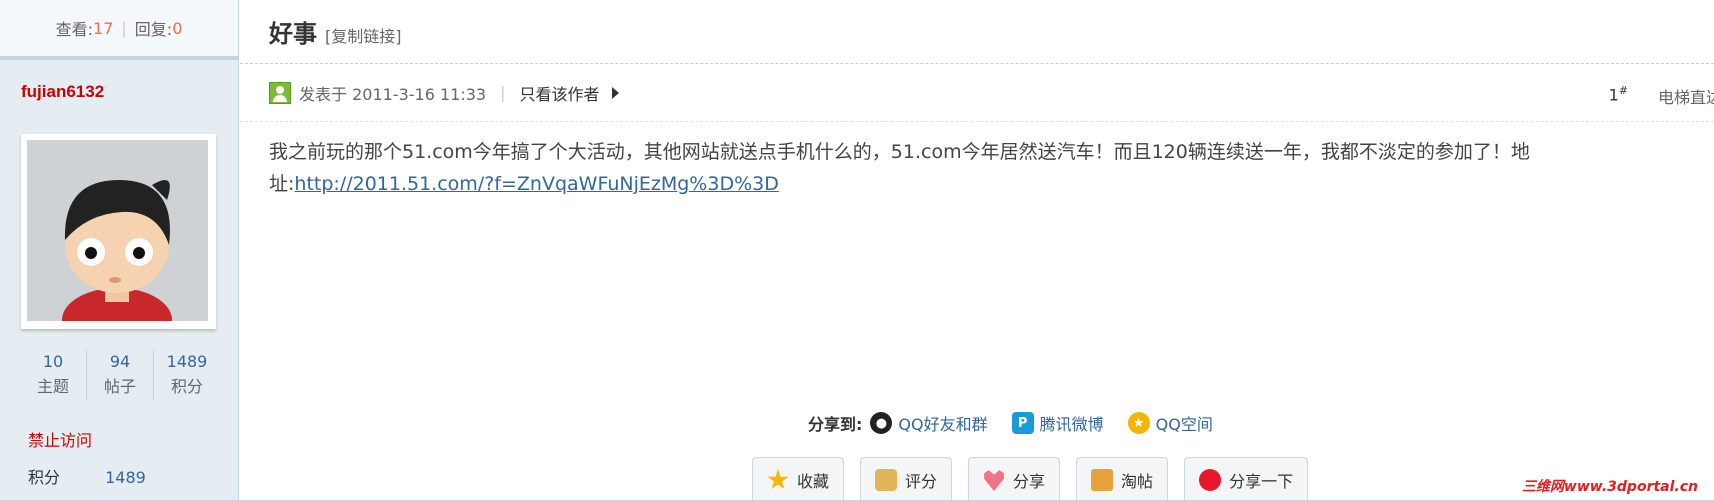 The image size is (1714, 502). Describe the element at coordinates (53, 361) in the screenshot. I see `stat-value: 10` at that location.